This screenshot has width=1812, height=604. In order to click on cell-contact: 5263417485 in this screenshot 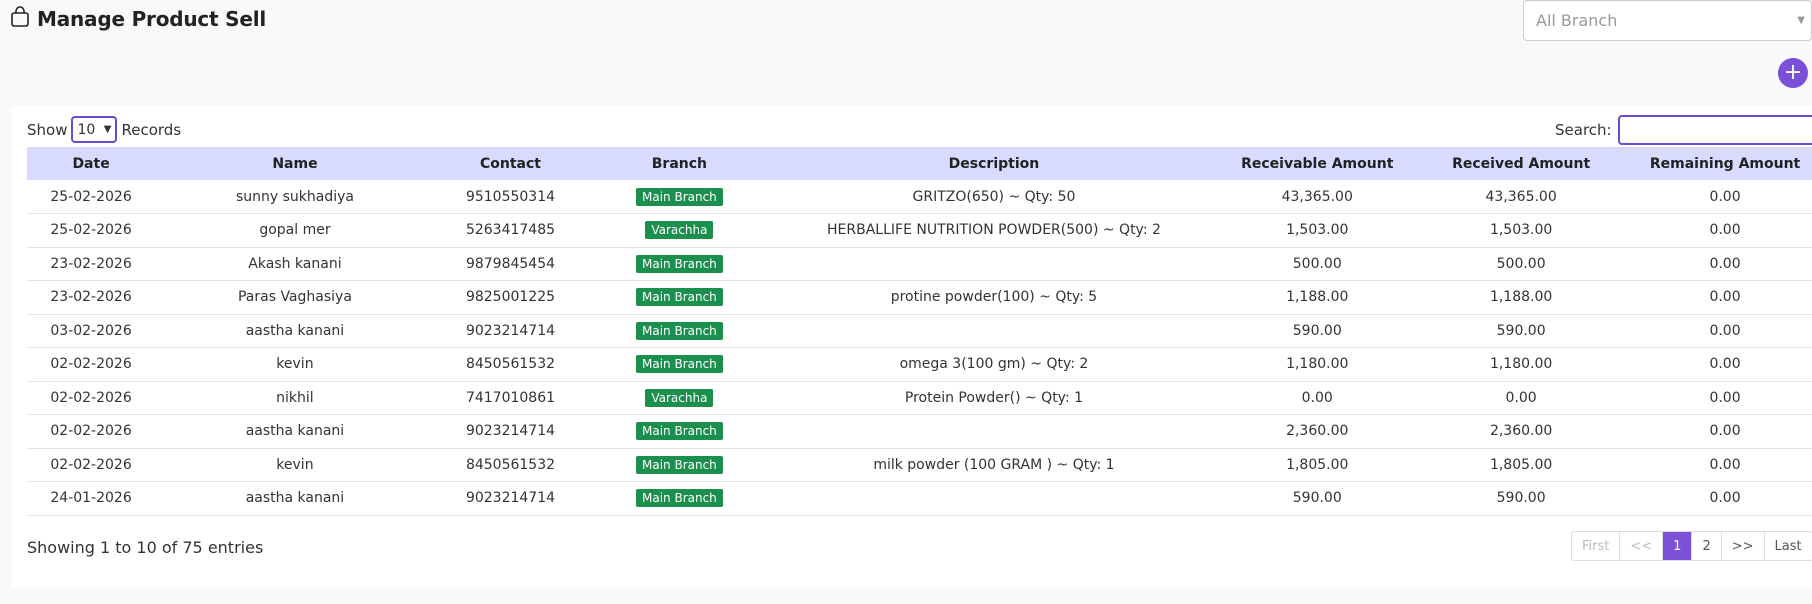, I will do `click(510, 230)`.